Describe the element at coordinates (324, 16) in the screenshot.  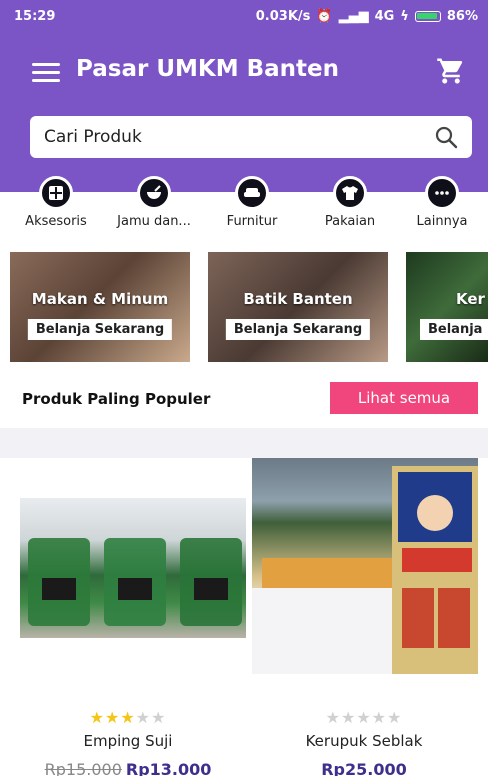
I see `alarm-icon: ⏰` at that location.